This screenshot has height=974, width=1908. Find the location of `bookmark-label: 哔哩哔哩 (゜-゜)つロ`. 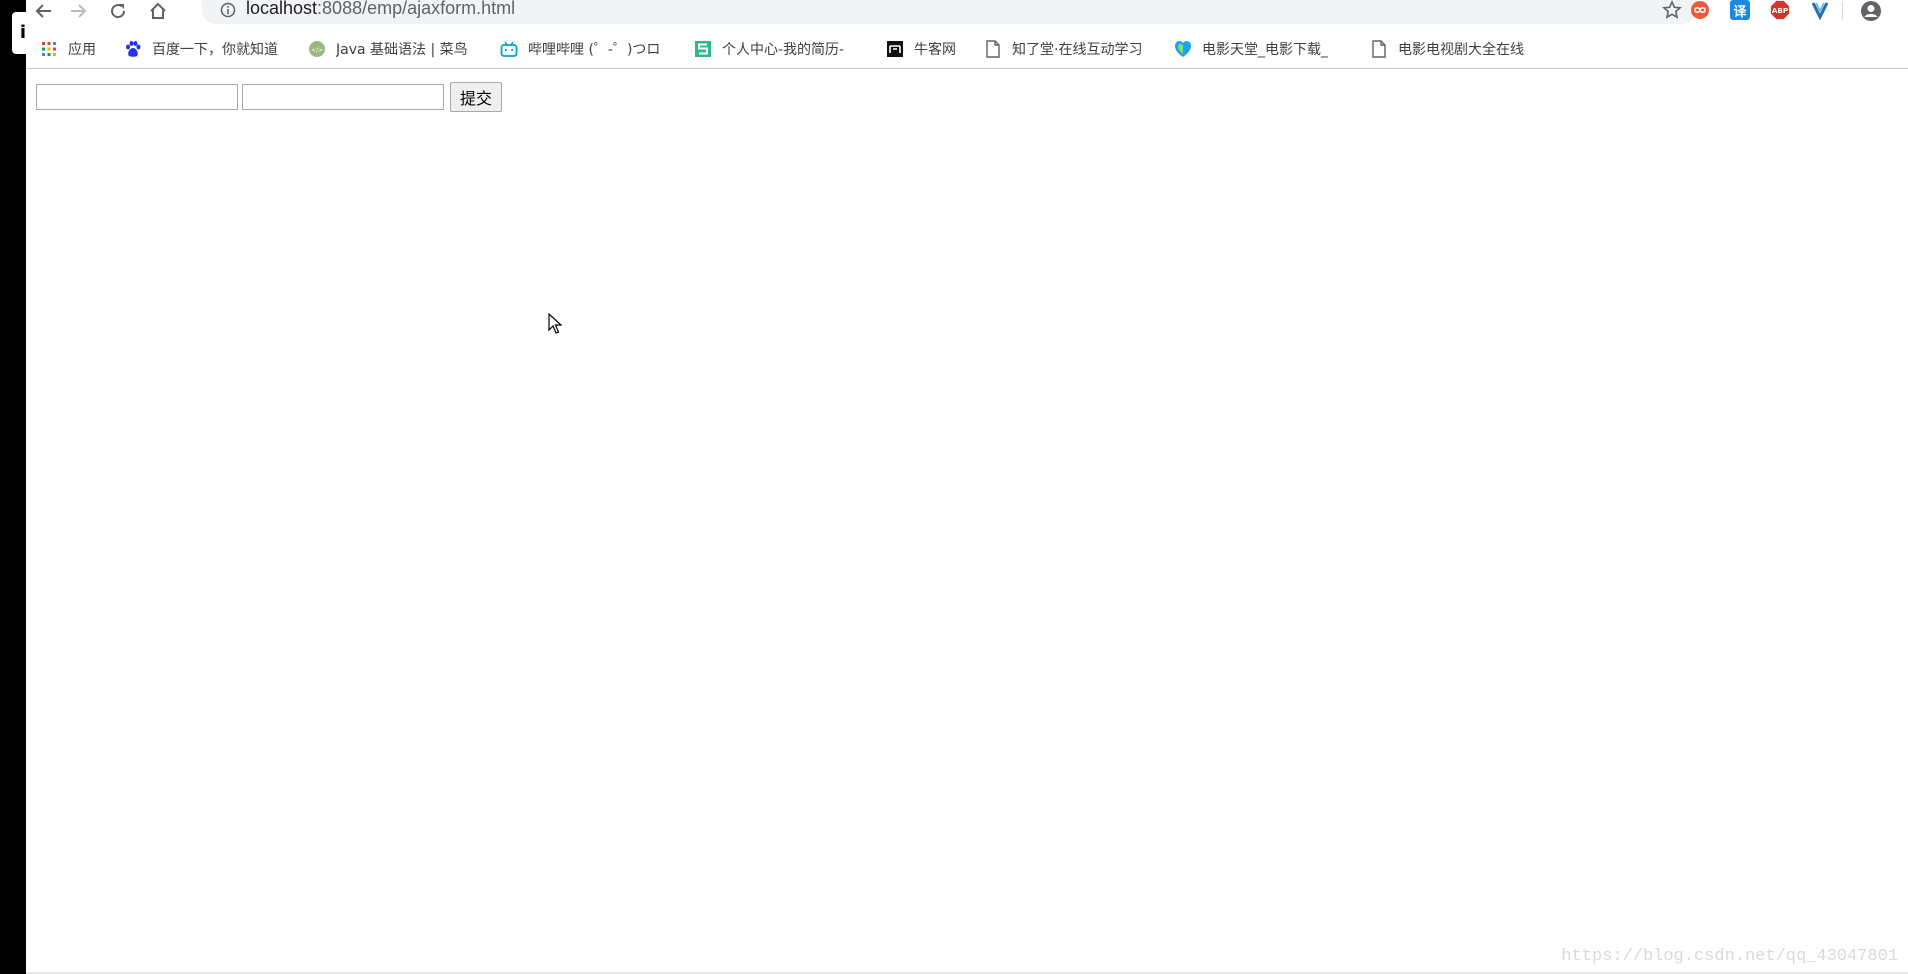

bookmark-label: 哔哩哔哩 (゜-゜)つロ is located at coordinates (594, 50).